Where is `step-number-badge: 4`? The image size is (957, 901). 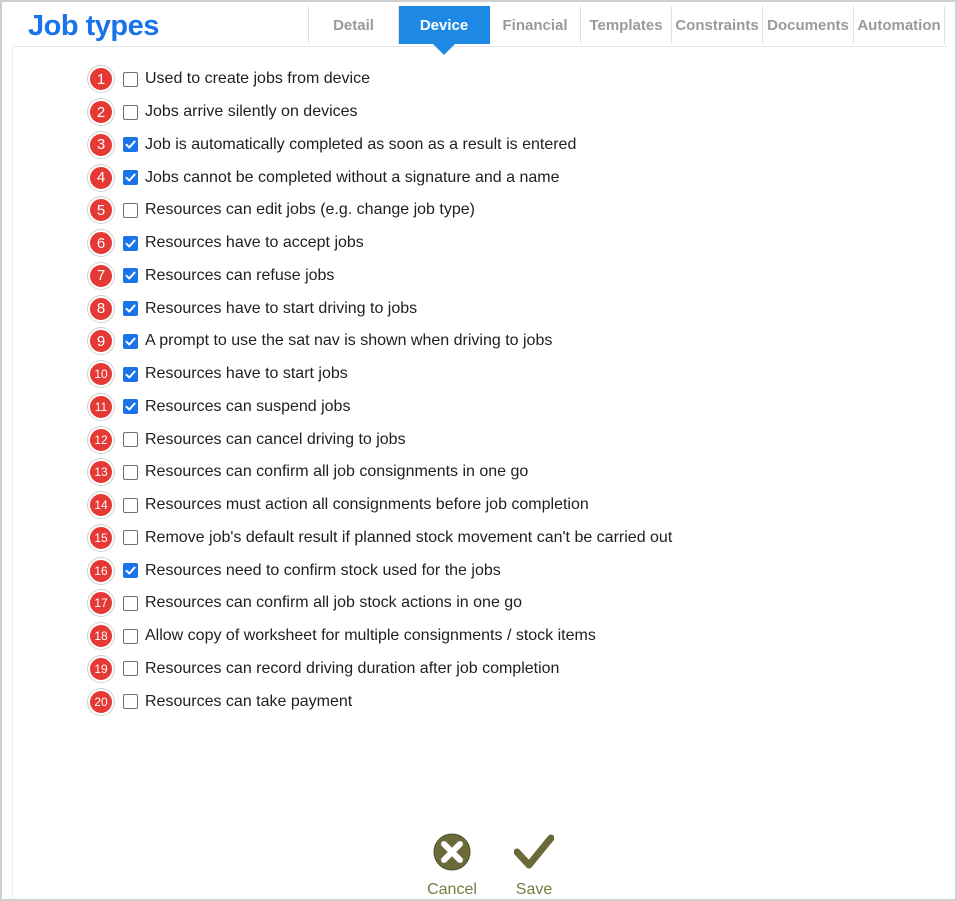 step-number-badge: 4 is located at coordinates (101, 177).